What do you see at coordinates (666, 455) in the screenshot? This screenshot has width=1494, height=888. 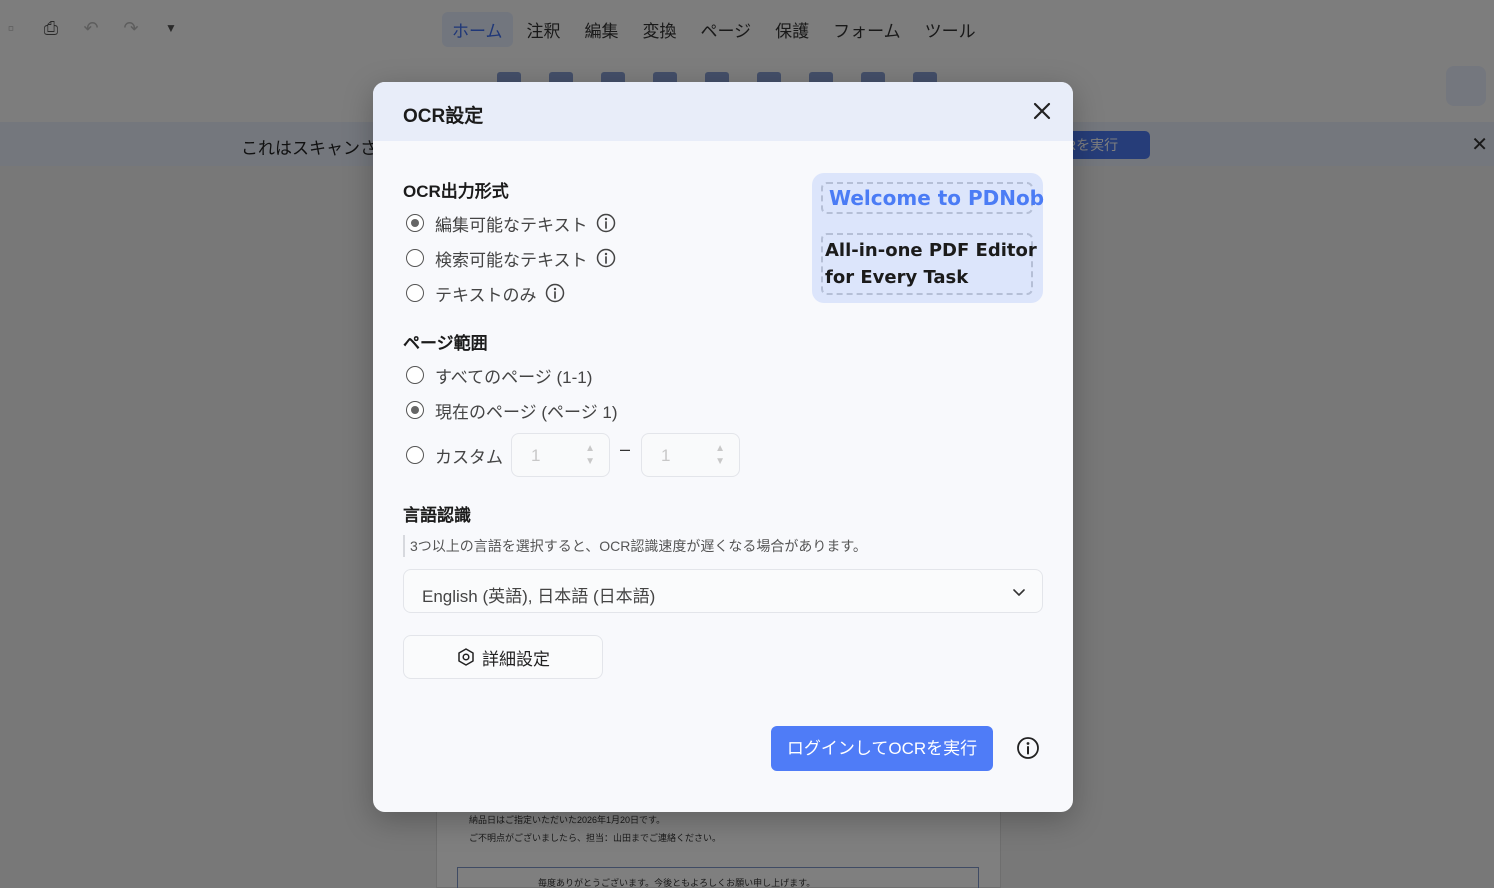 I see `range-to-value: 1` at bounding box center [666, 455].